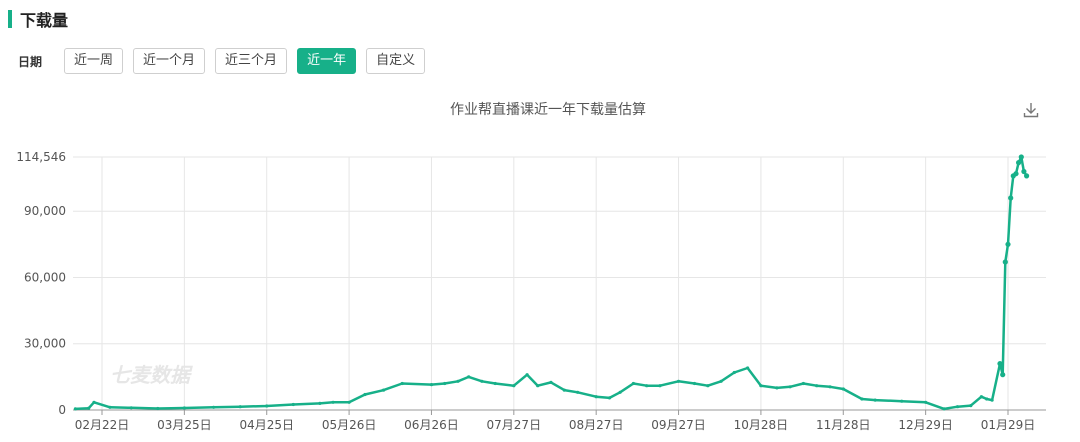  Describe the element at coordinates (45, 277) in the screenshot. I see `y-tick-label: 60,000` at that location.